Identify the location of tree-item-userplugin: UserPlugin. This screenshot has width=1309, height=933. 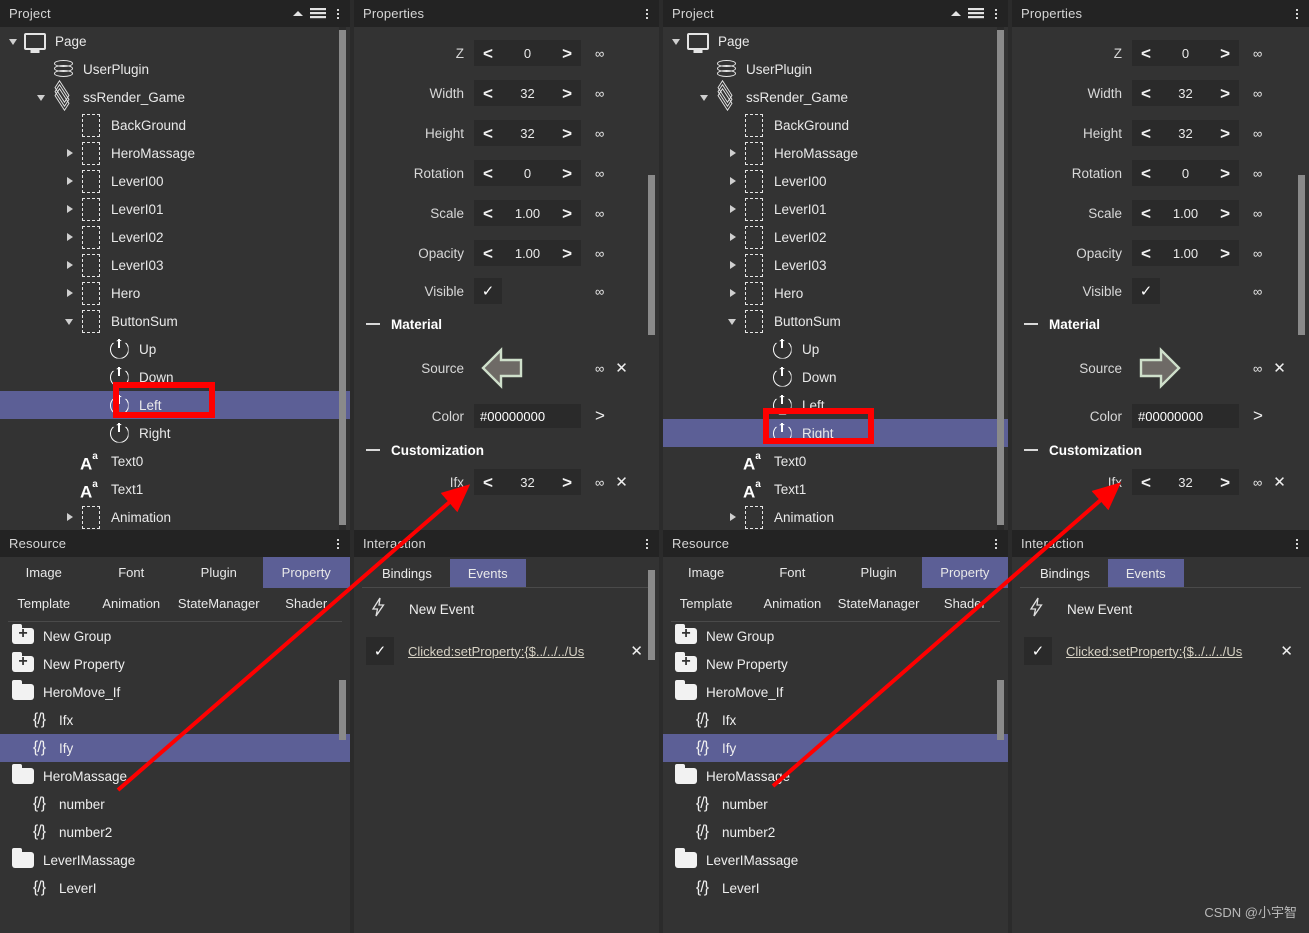
(835, 69).